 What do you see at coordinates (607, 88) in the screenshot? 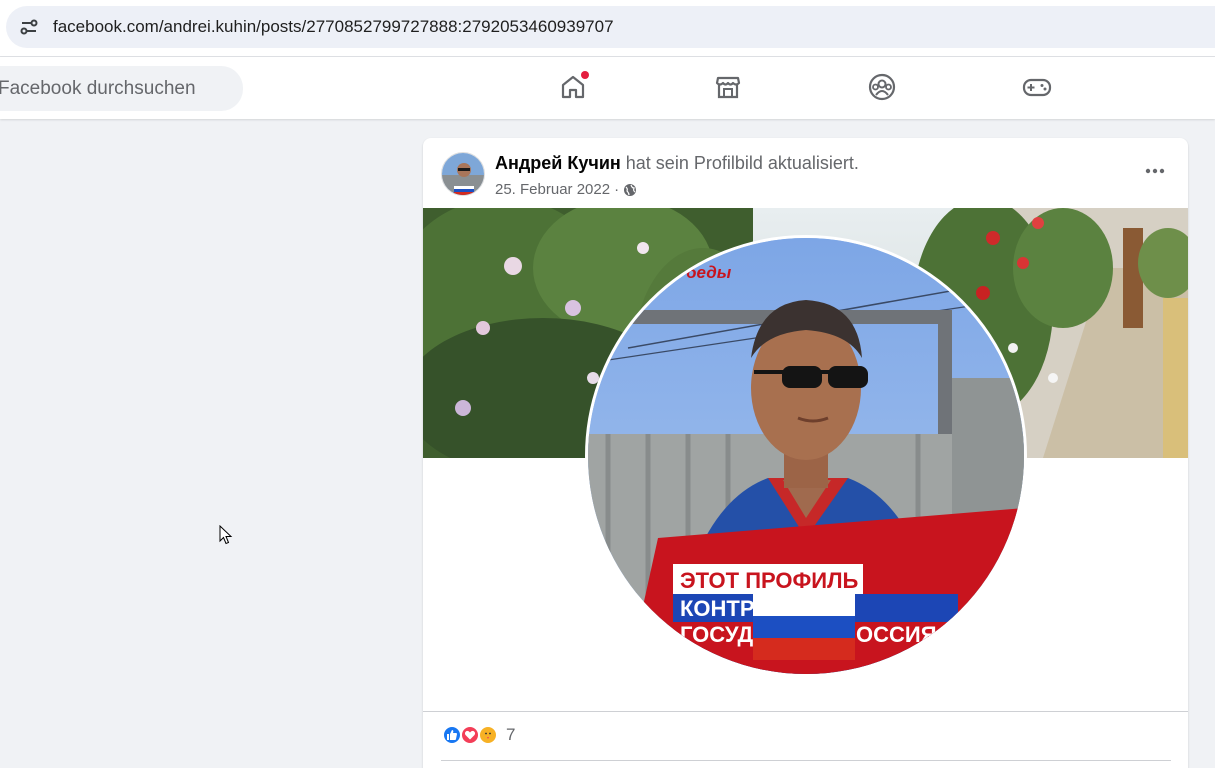
I see `facebook-top-nav` at bounding box center [607, 88].